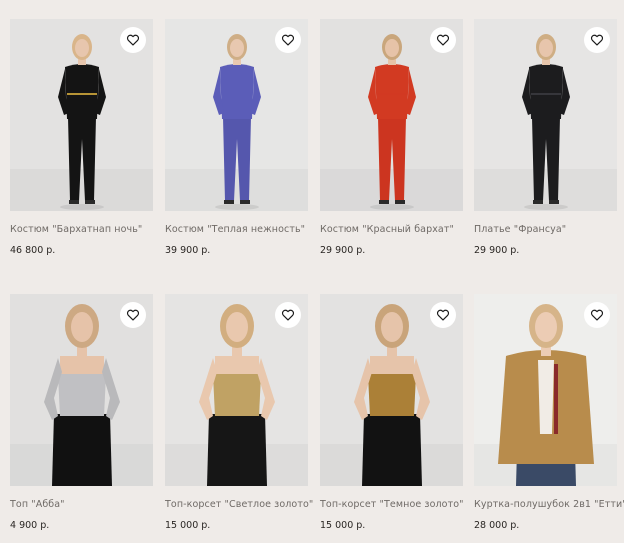 This screenshot has width=624, height=543. Describe the element at coordinates (33, 250) in the screenshot. I see `product-price: 46 800 р.` at that location.